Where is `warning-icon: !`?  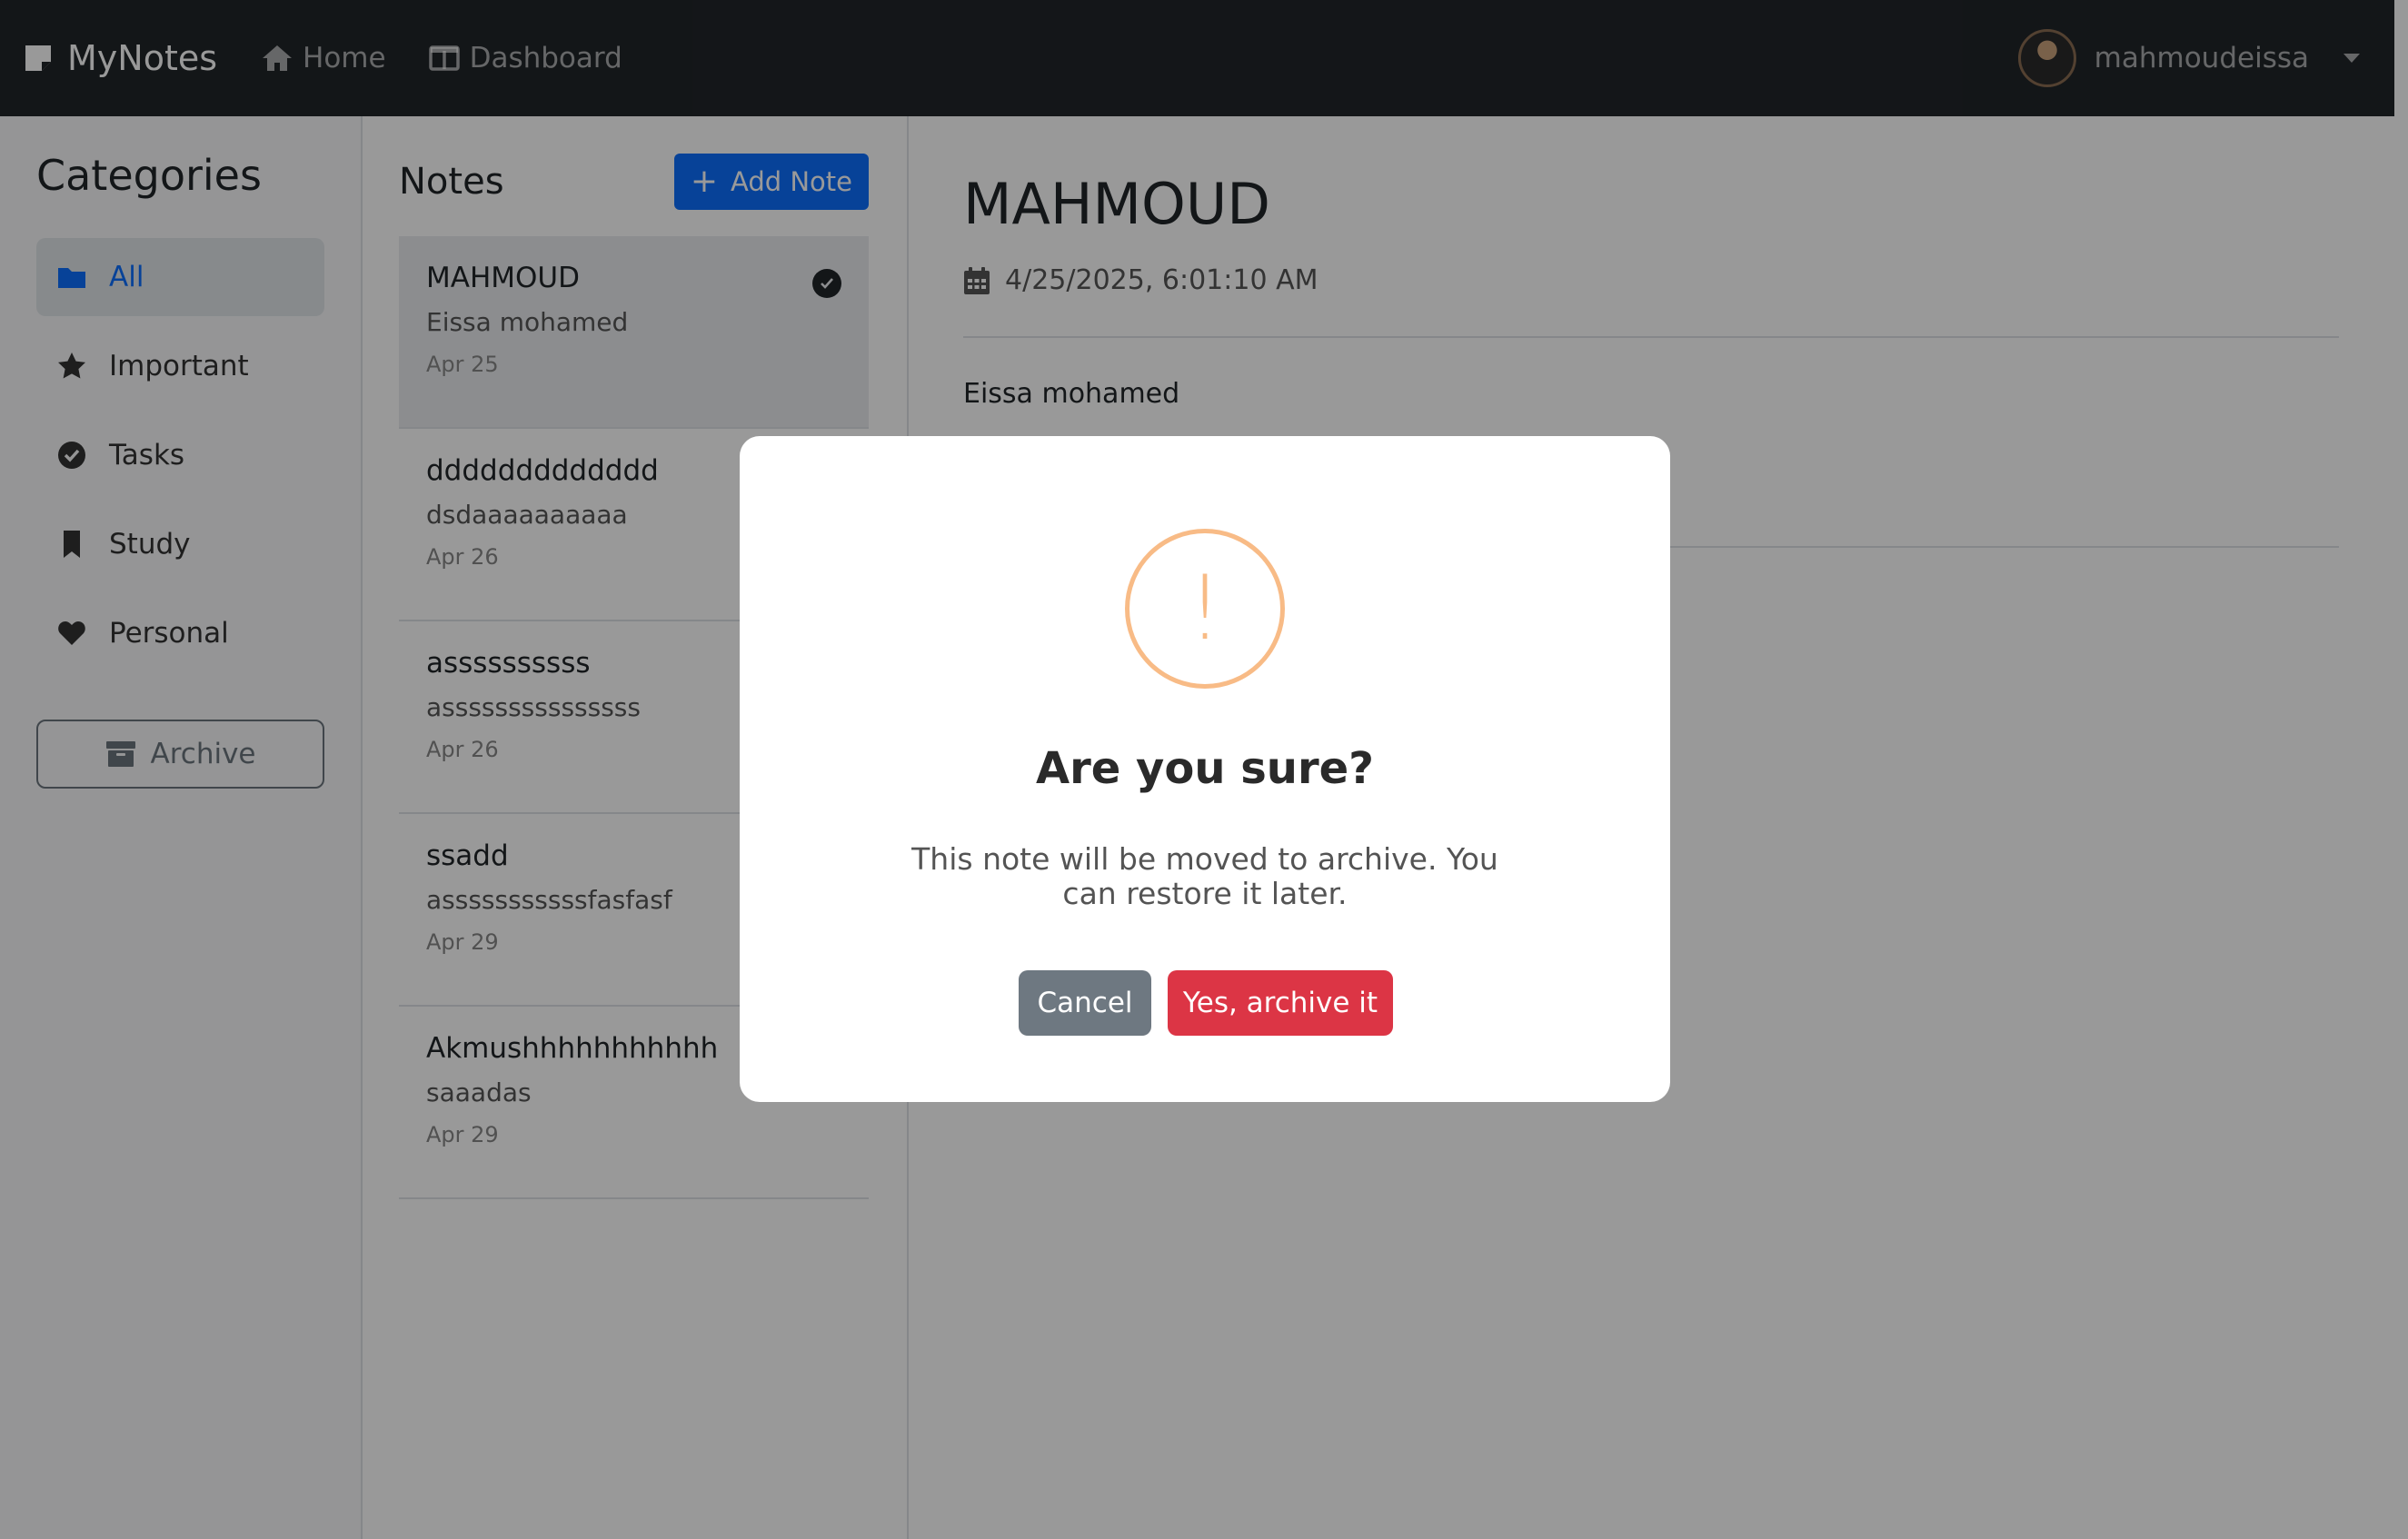
warning-icon: ! is located at coordinates (1205, 609).